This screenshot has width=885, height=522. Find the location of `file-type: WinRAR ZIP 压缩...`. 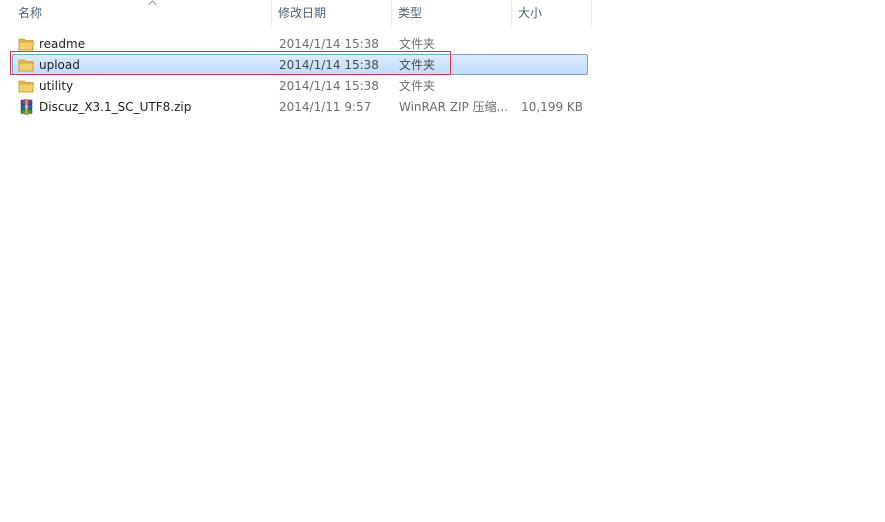

file-type: WinRAR ZIP 压缩... is located at coordinates (454, 107).